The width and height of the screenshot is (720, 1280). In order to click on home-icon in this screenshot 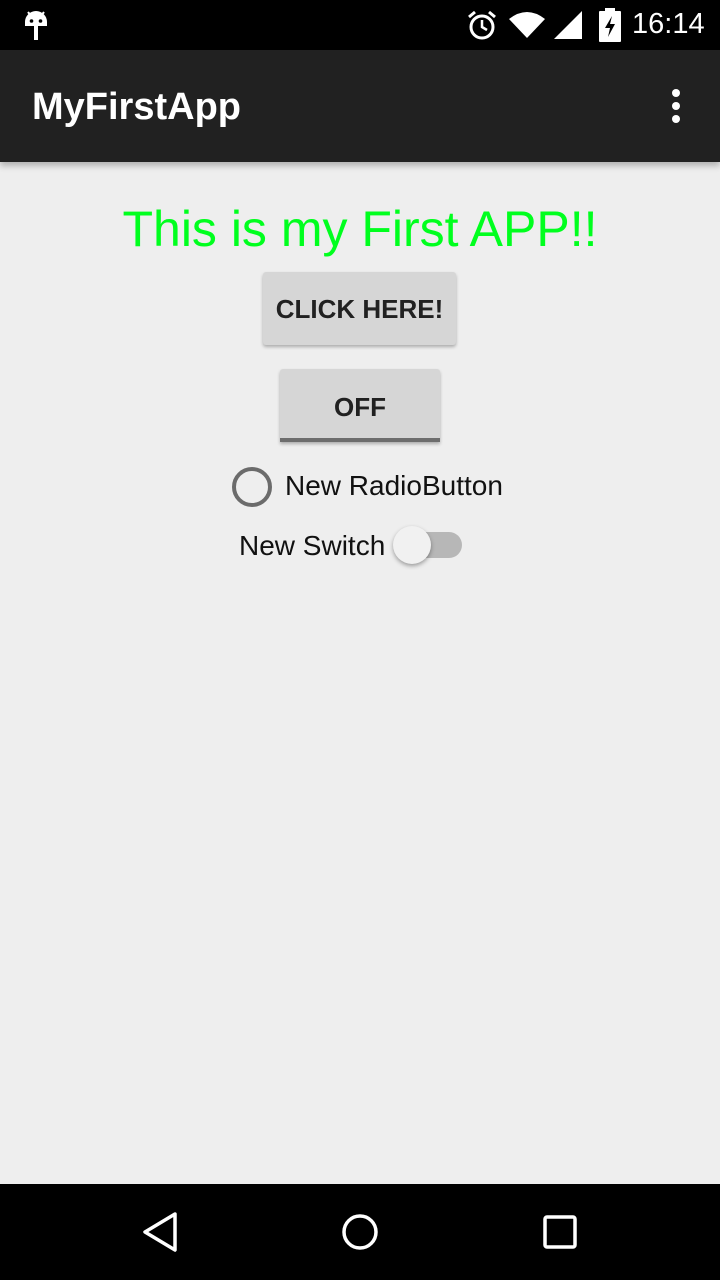, I will do `click(360, 1232)`.